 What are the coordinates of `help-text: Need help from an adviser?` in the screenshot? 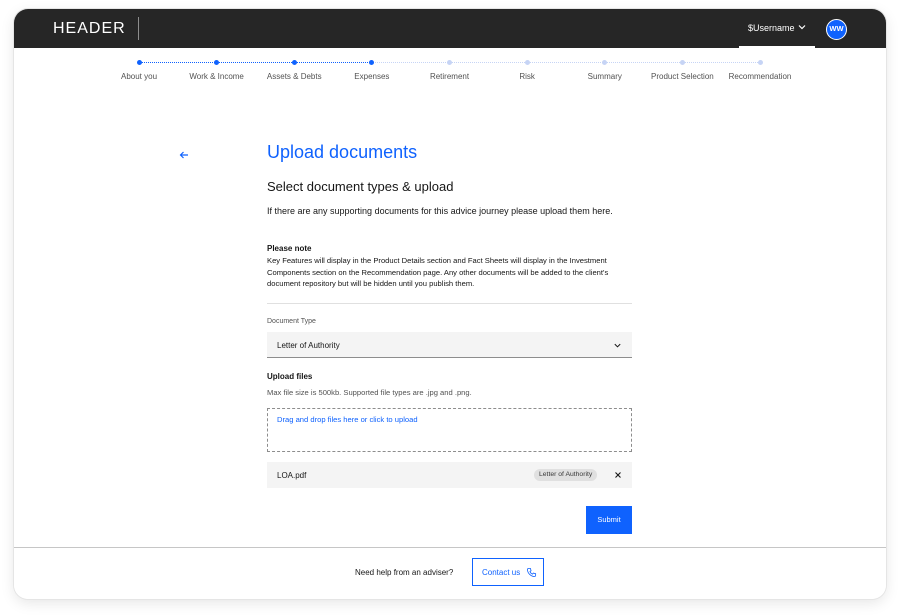 It's located at (404, 572).